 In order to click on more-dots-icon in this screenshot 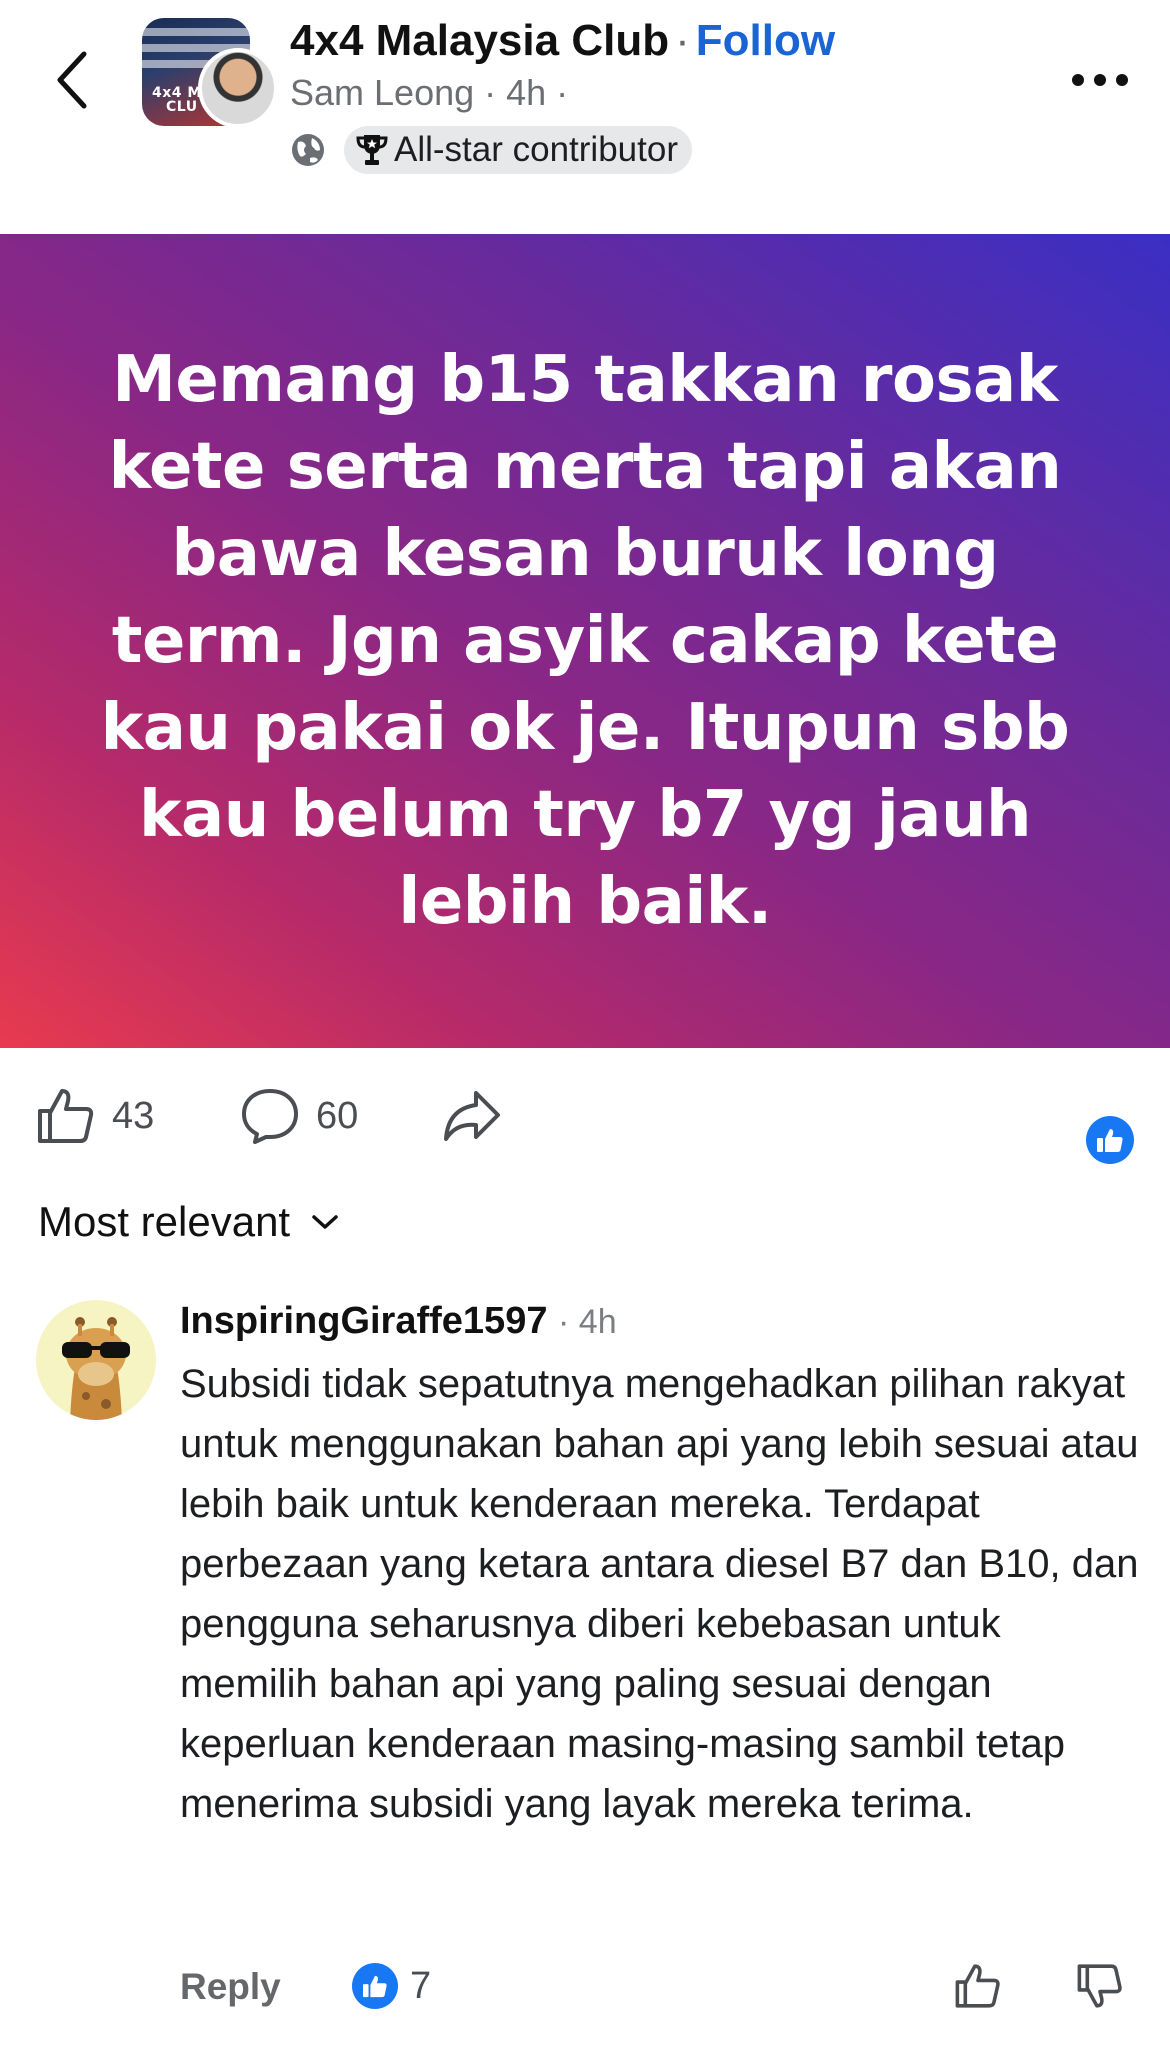, I will do `click(1100, 80)`.